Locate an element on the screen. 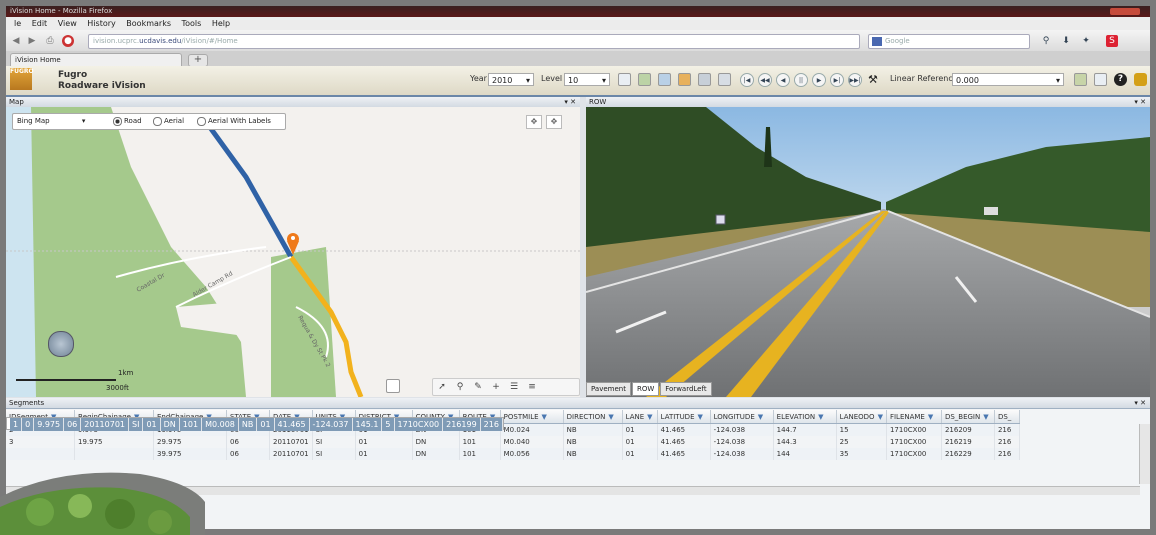  addon-icon: ● is located at coordinates (68, 41).